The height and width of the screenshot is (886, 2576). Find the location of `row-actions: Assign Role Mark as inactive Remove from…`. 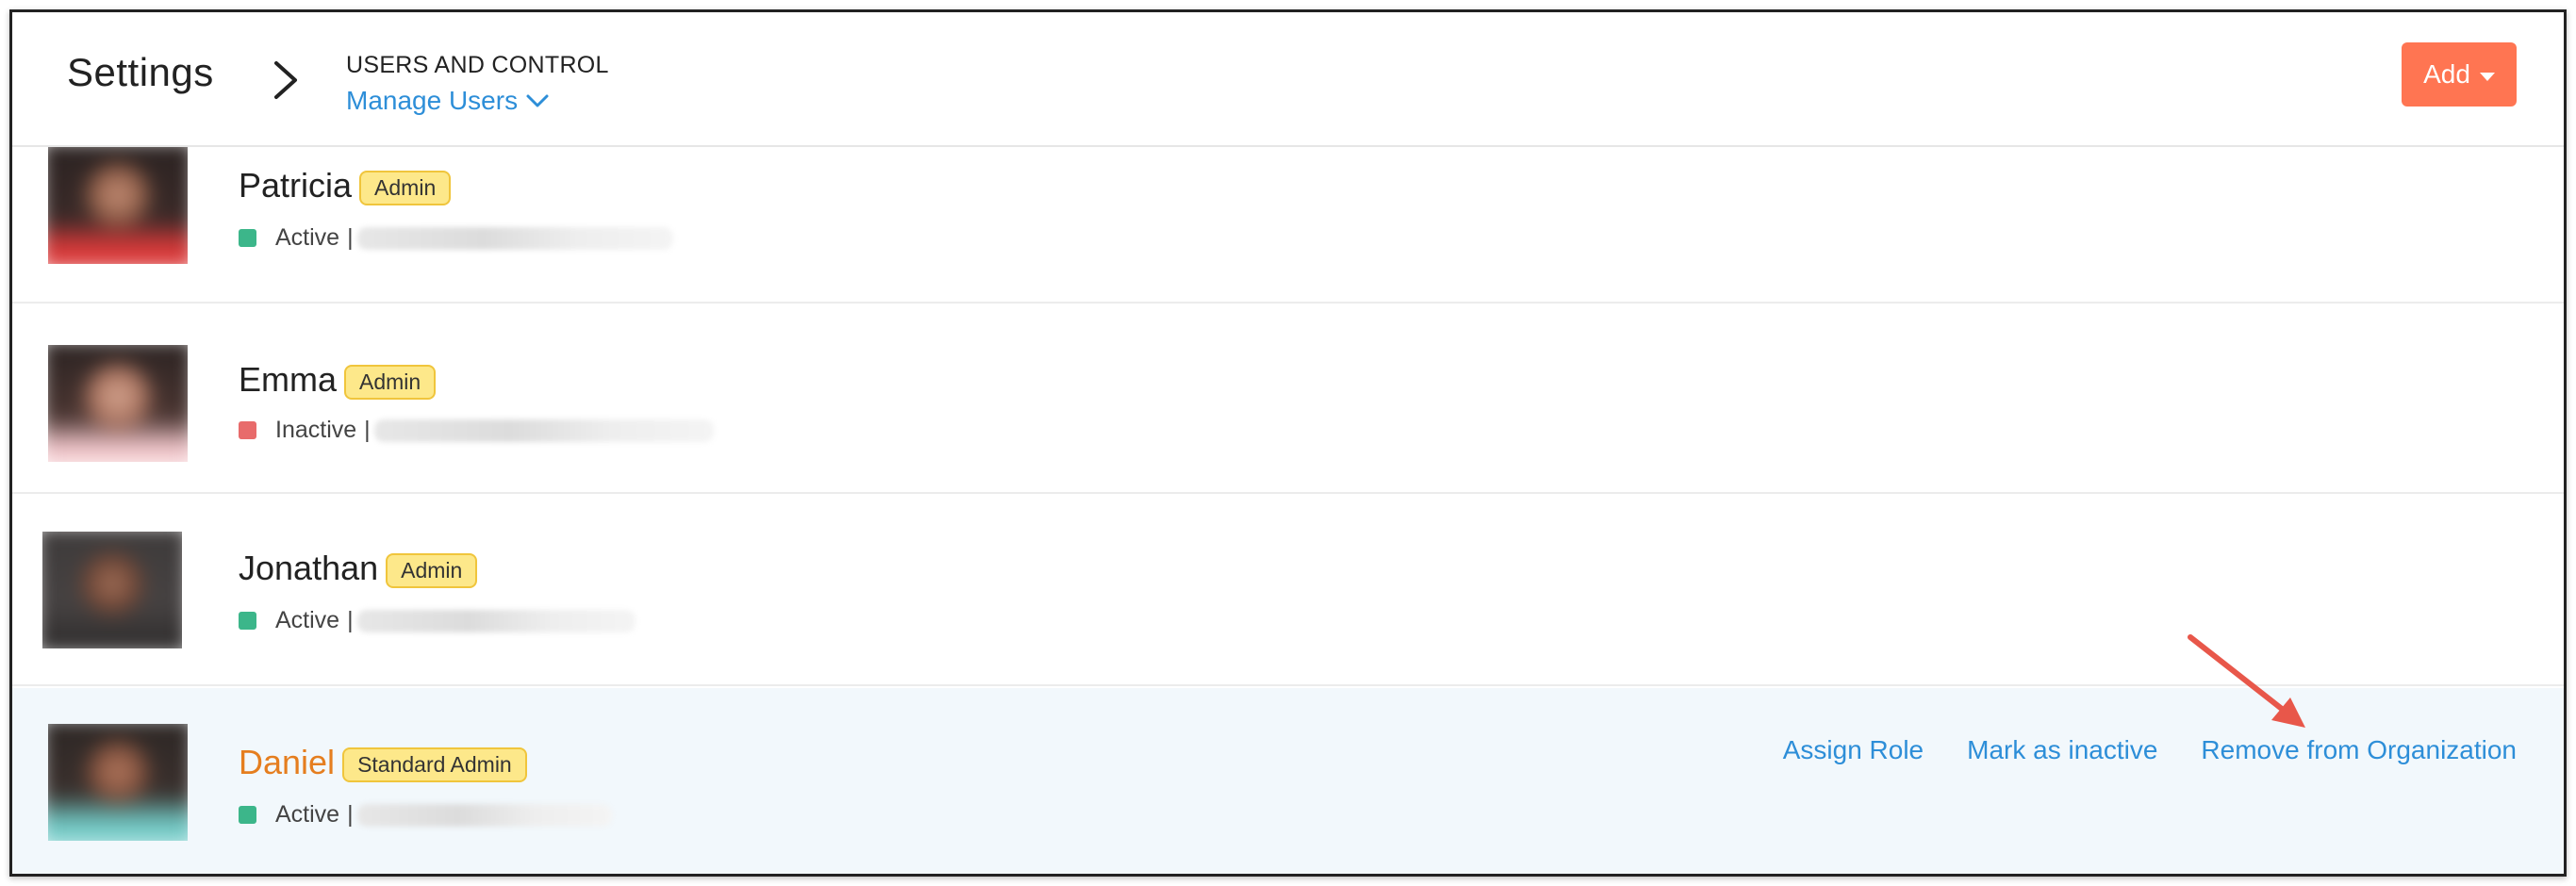

row-actions: Assign Role Mark as inactive Remove from… is located at coordinates (2150, 750).